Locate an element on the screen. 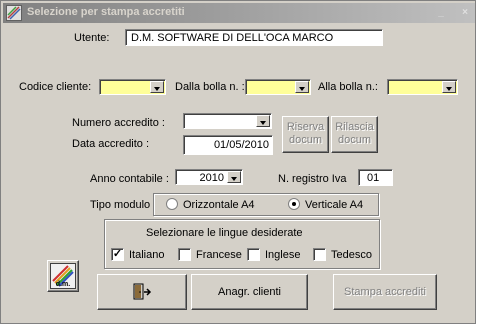 The image size is (478, 326). title-bar: Selezione per stampa accretiti _ × is located at coordinates (239, 13).